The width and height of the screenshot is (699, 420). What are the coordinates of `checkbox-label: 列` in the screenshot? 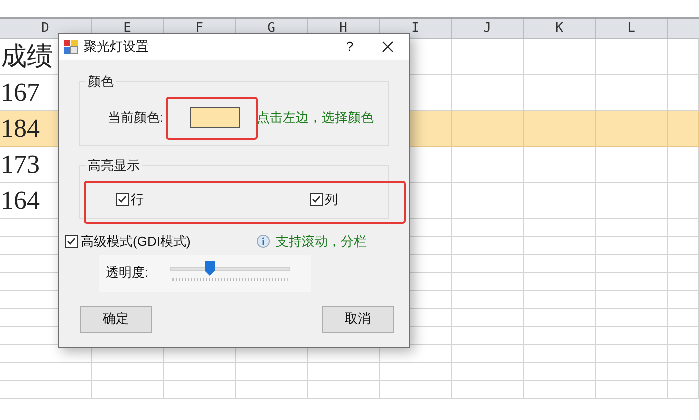 It's located at (331, 200).